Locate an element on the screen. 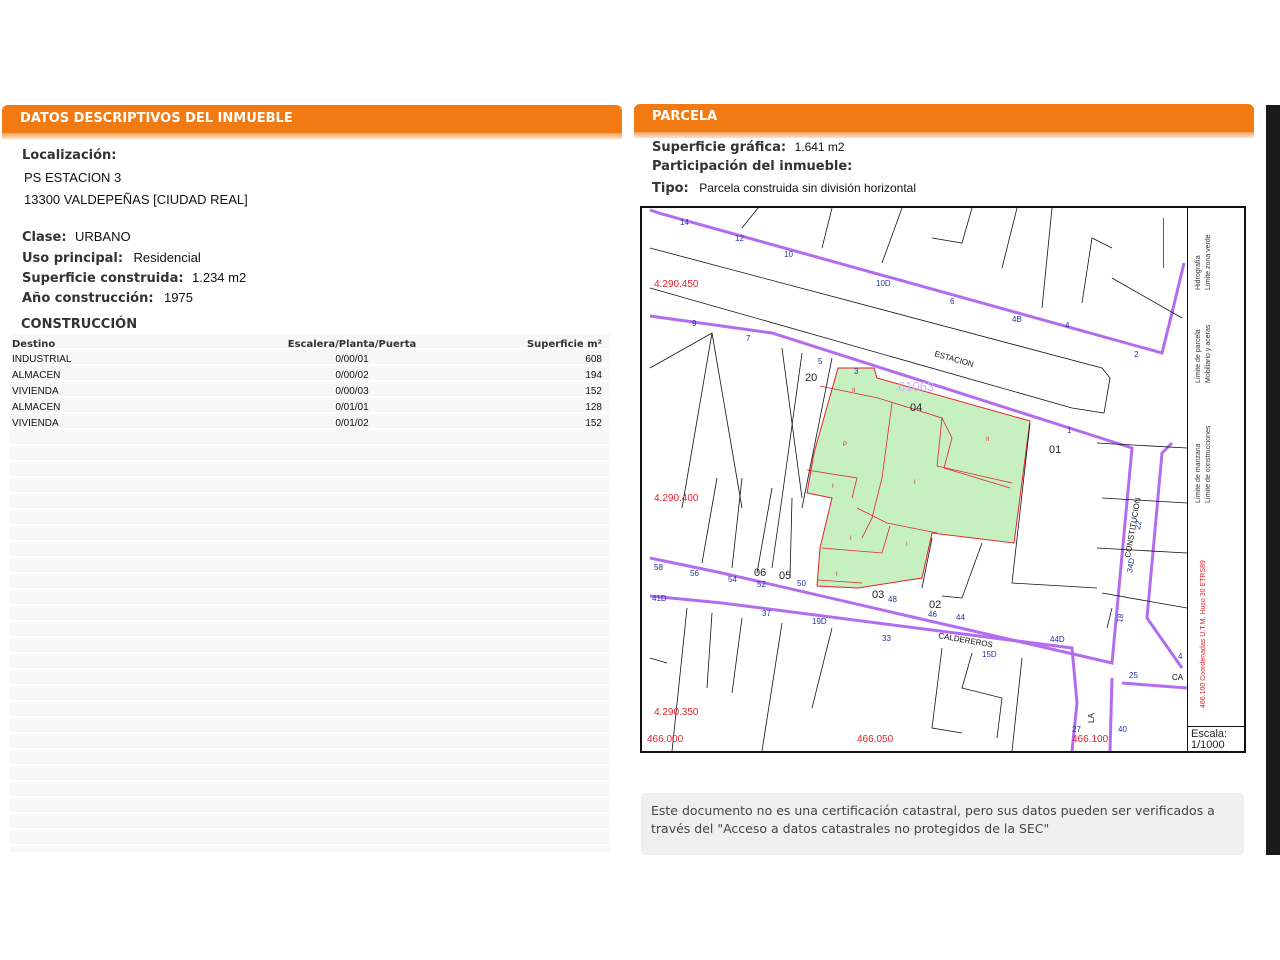 This screenshot has width=1280, height=960. parcela-title: PARCELA is located at coordinates (685, 116).